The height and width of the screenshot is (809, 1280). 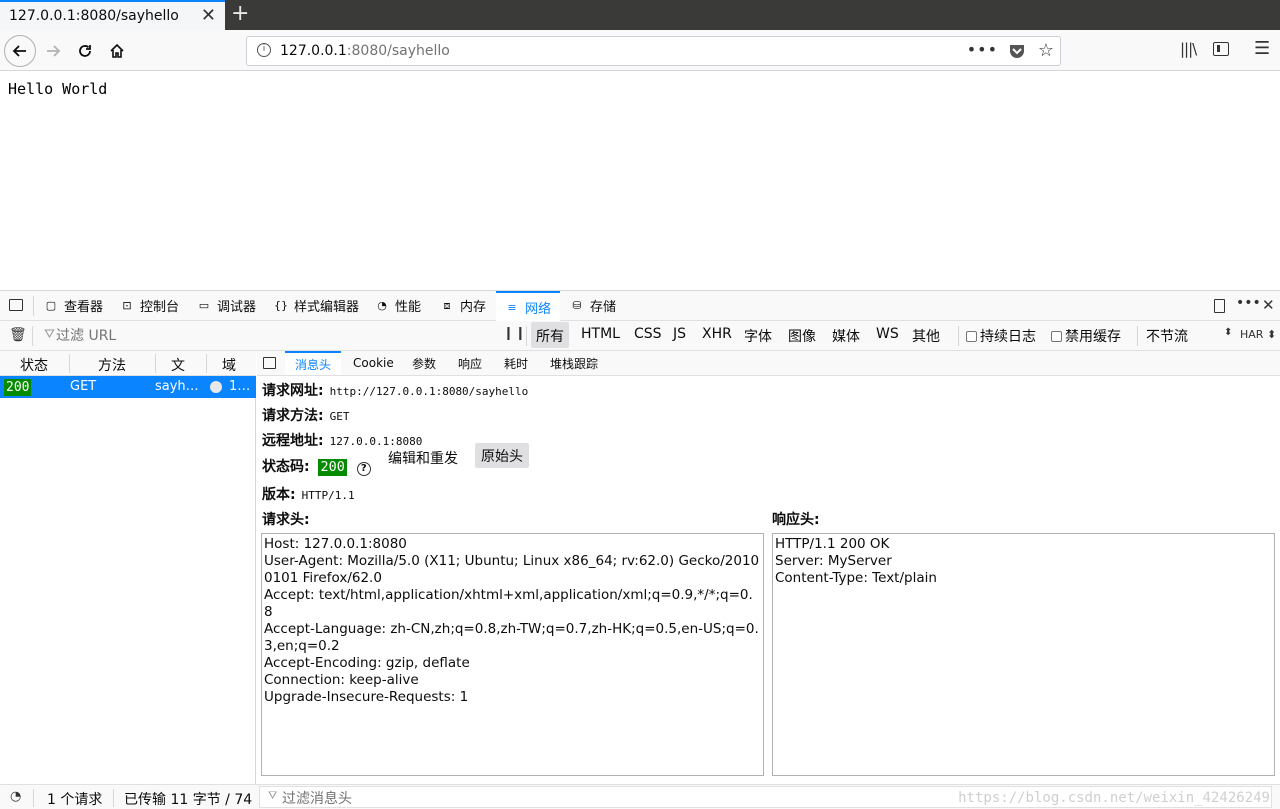 I want to click on persist-logs-checkbox: 持续日志, so click(x=1001, y=336).